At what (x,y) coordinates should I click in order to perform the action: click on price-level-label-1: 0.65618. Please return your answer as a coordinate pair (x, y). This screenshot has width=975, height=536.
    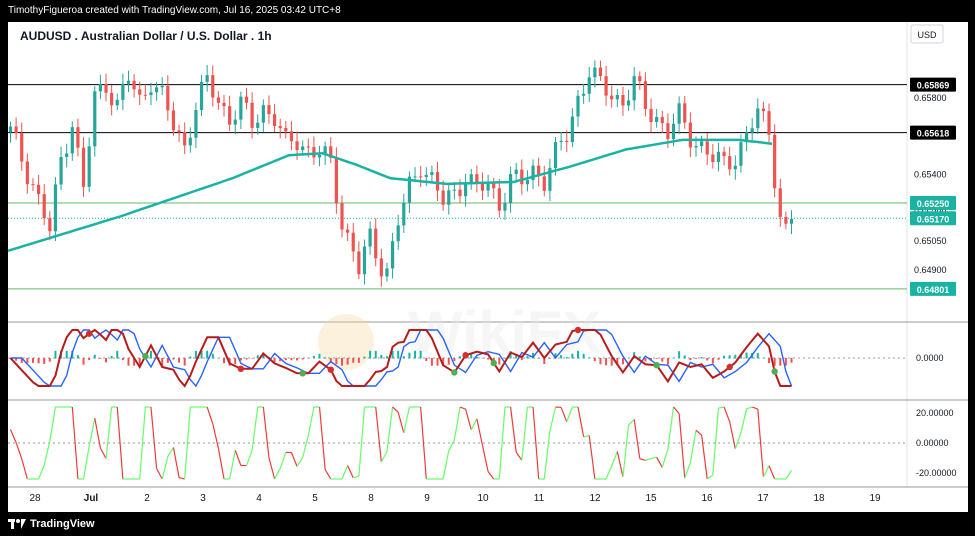
    Looking at the image, I should click on (933, 134).